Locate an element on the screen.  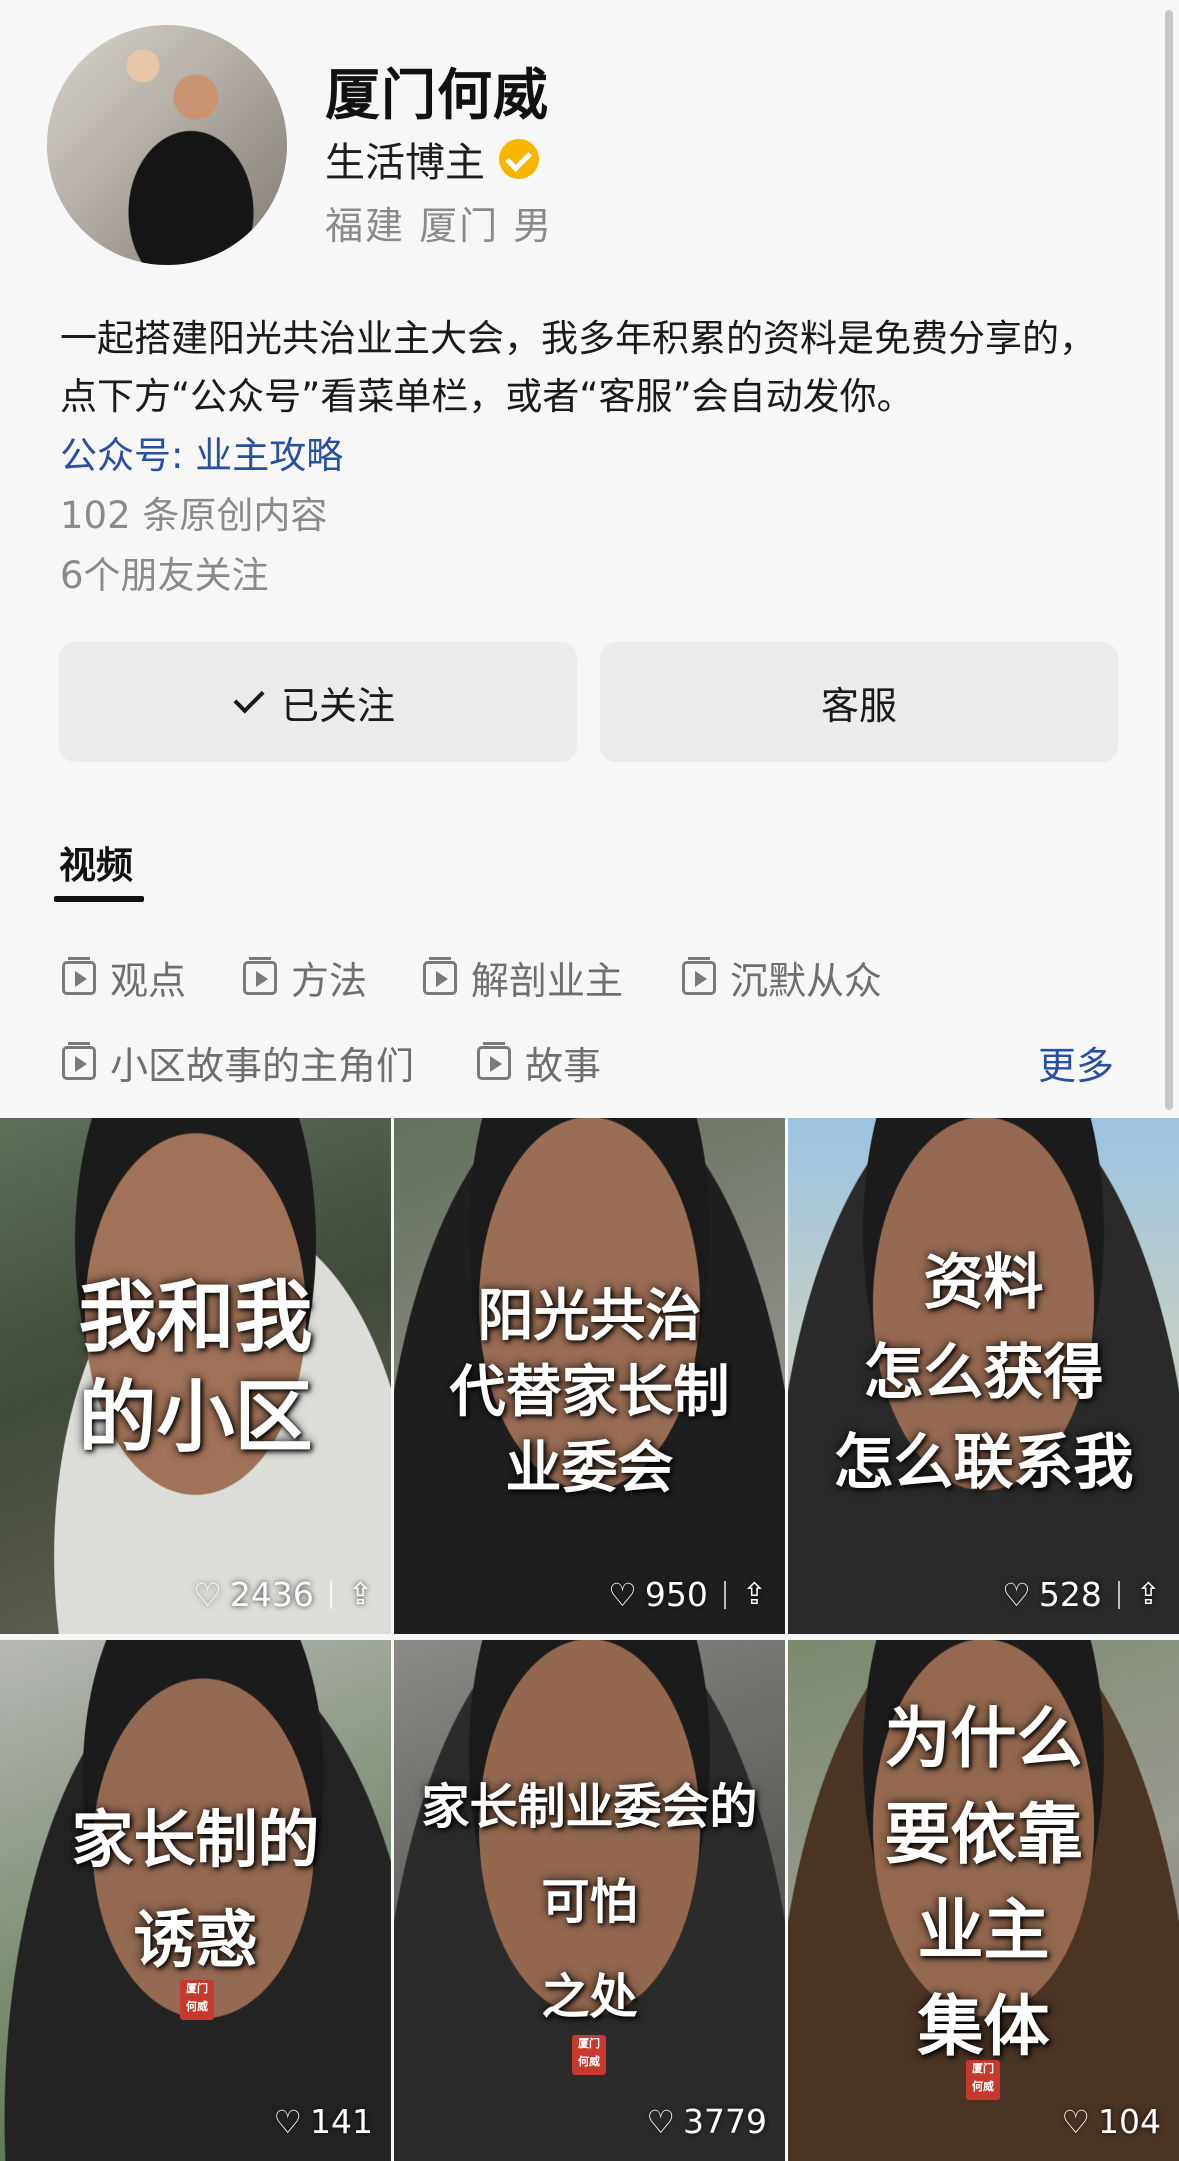
video-stats: ♡ 141 is located at coordinates (323, 2121).